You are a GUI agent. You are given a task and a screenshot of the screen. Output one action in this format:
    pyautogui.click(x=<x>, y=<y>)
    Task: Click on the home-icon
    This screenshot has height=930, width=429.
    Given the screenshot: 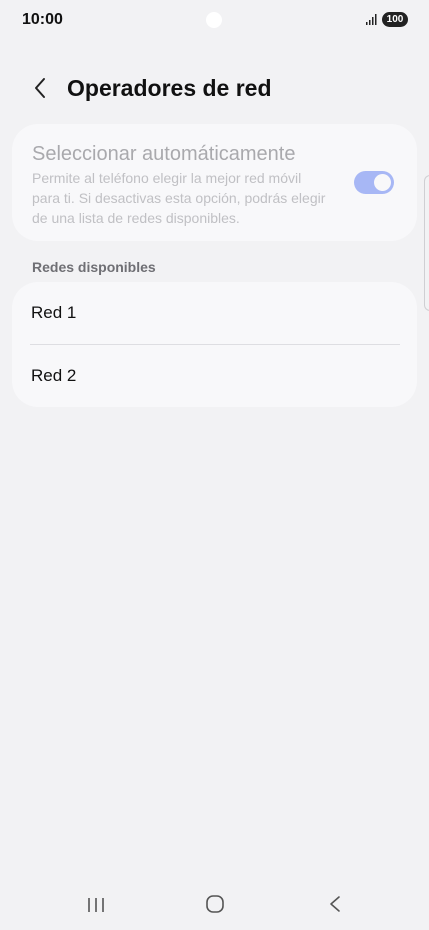 What is the action you would take?
    pyautogui.click(x=215, y=904)
    